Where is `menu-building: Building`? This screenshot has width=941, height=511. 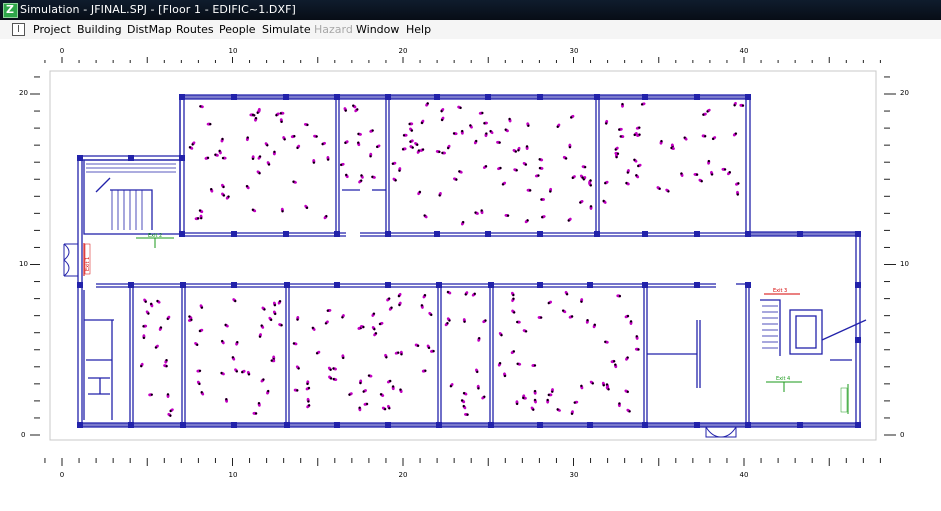
menu-building: Building is located at coordinates (99, 29).